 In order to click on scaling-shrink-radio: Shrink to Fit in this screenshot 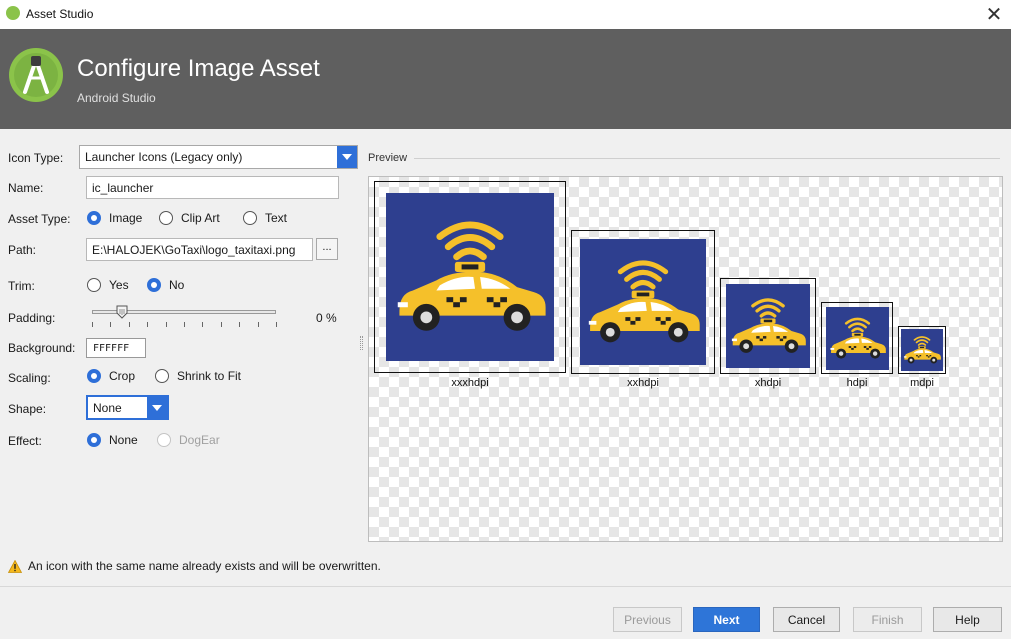, I will do `click(198, 376)`.